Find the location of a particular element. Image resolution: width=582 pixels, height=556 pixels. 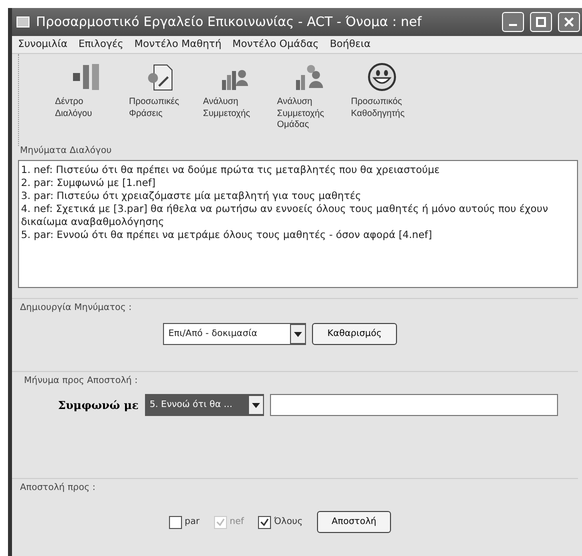

message-text: 5. par: Εννοώ ότι θα πρέπει να μετράμε όλους τους μαθητές - όσον αφορά [4.nef] is located at coordinates (227, 235).